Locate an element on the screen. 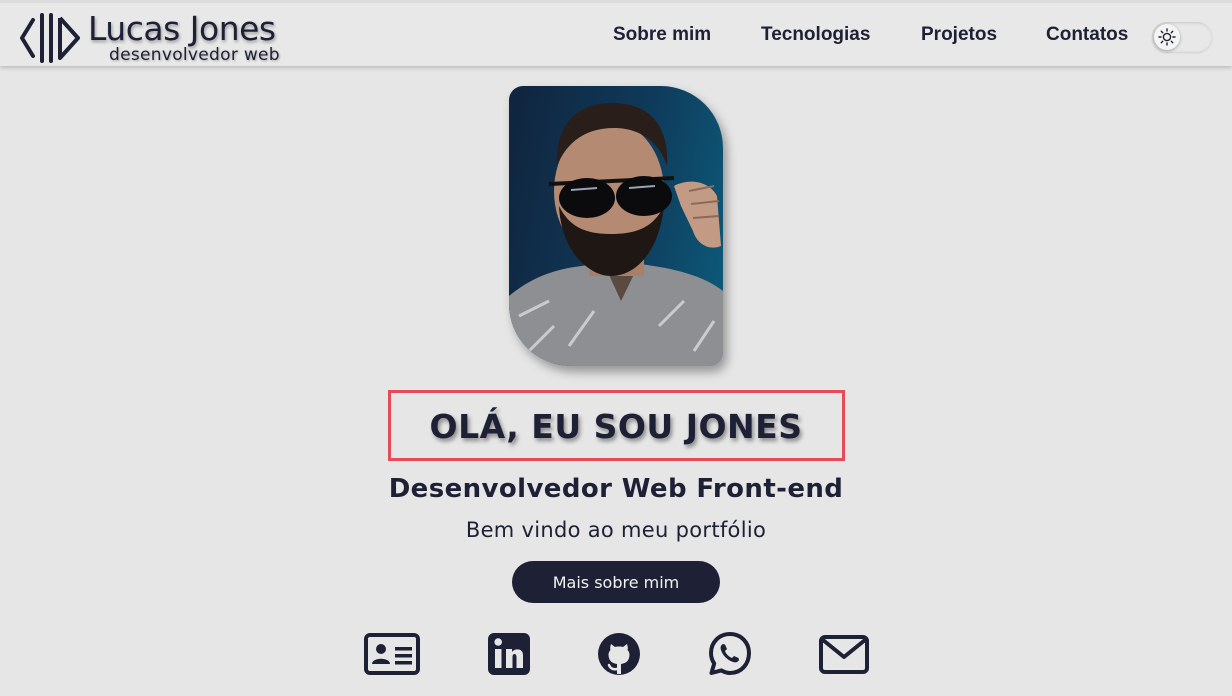 The image size is (1232, 696). hero-role: Desenvolvedor Web Front-end is located at coordinates (616, 489).